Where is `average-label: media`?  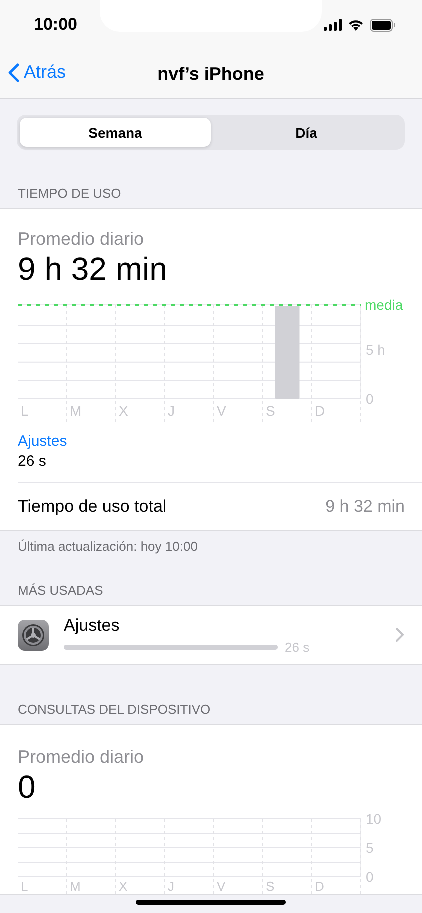
average-label: media is located at coordinates (384, 305).